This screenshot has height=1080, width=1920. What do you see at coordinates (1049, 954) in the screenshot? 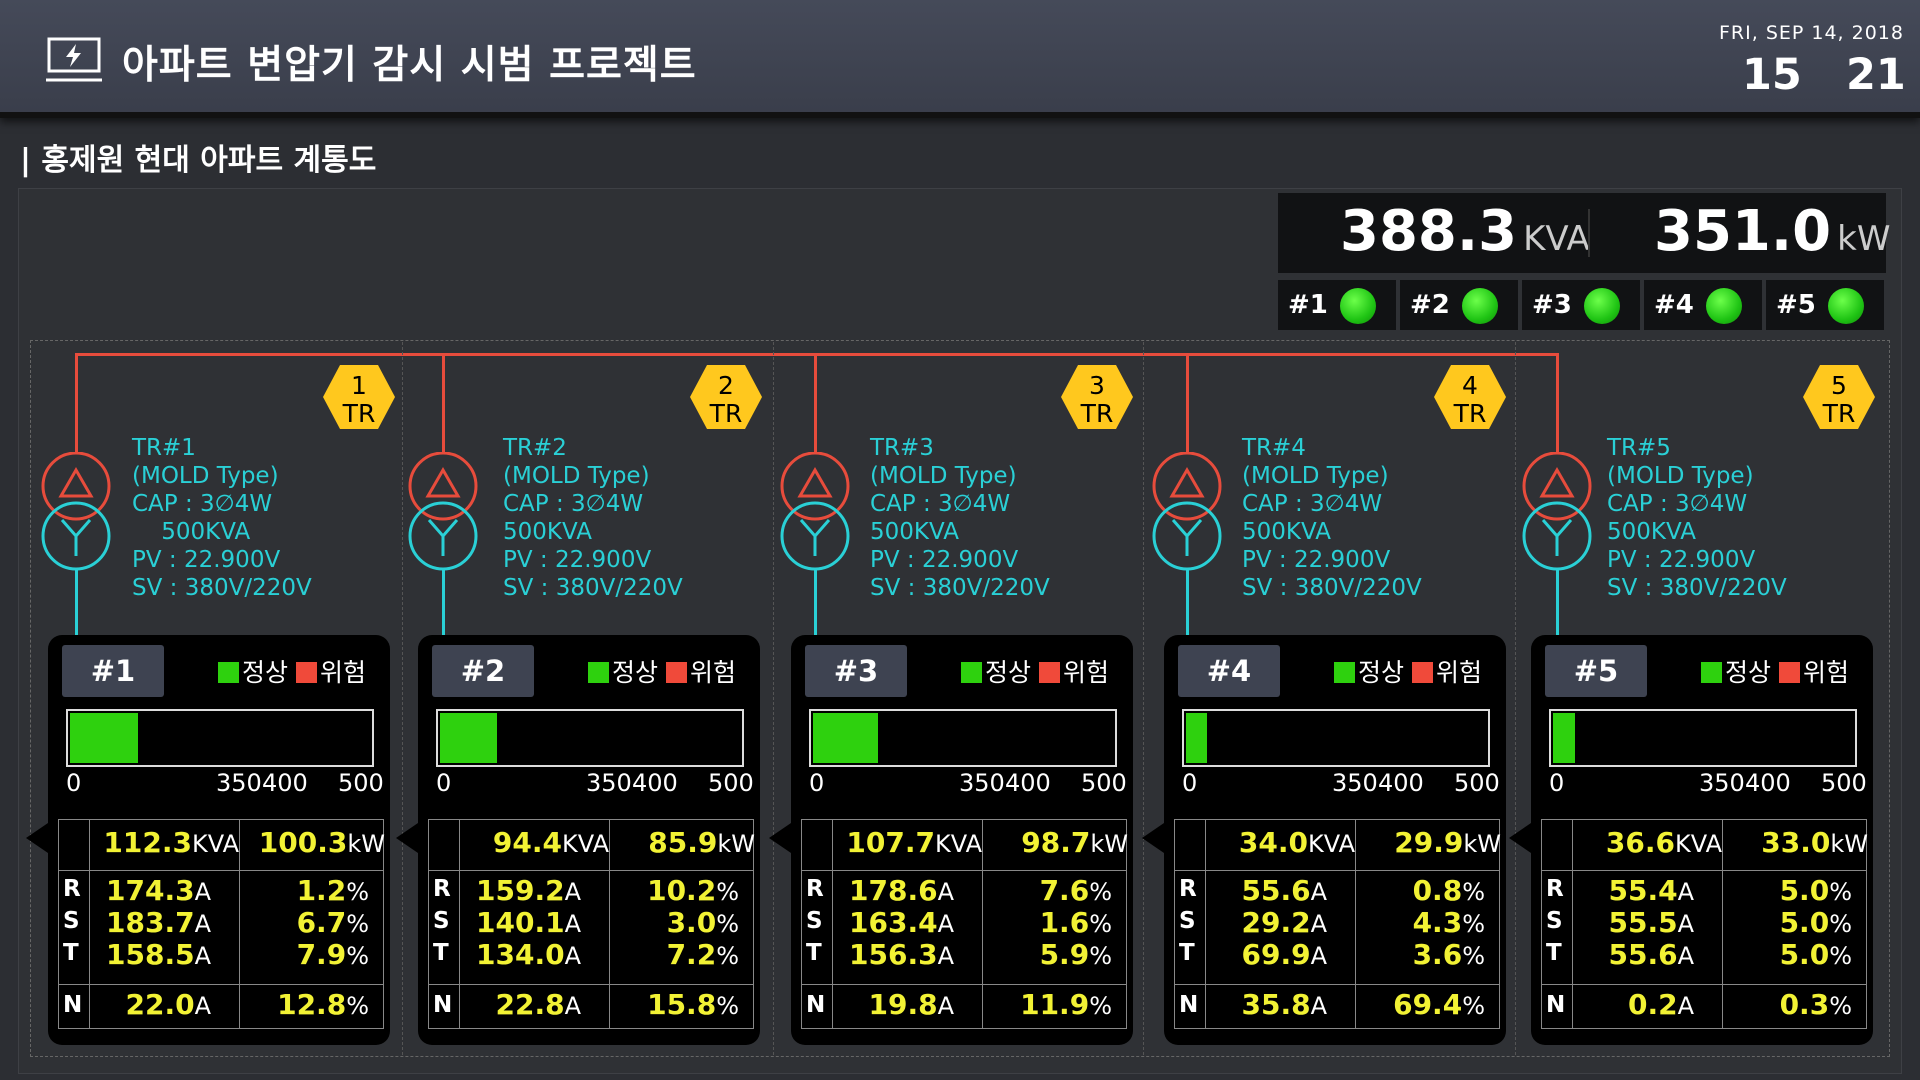
I see `phase-unbalance: 5.9%` at bounding box center [1049, 954].